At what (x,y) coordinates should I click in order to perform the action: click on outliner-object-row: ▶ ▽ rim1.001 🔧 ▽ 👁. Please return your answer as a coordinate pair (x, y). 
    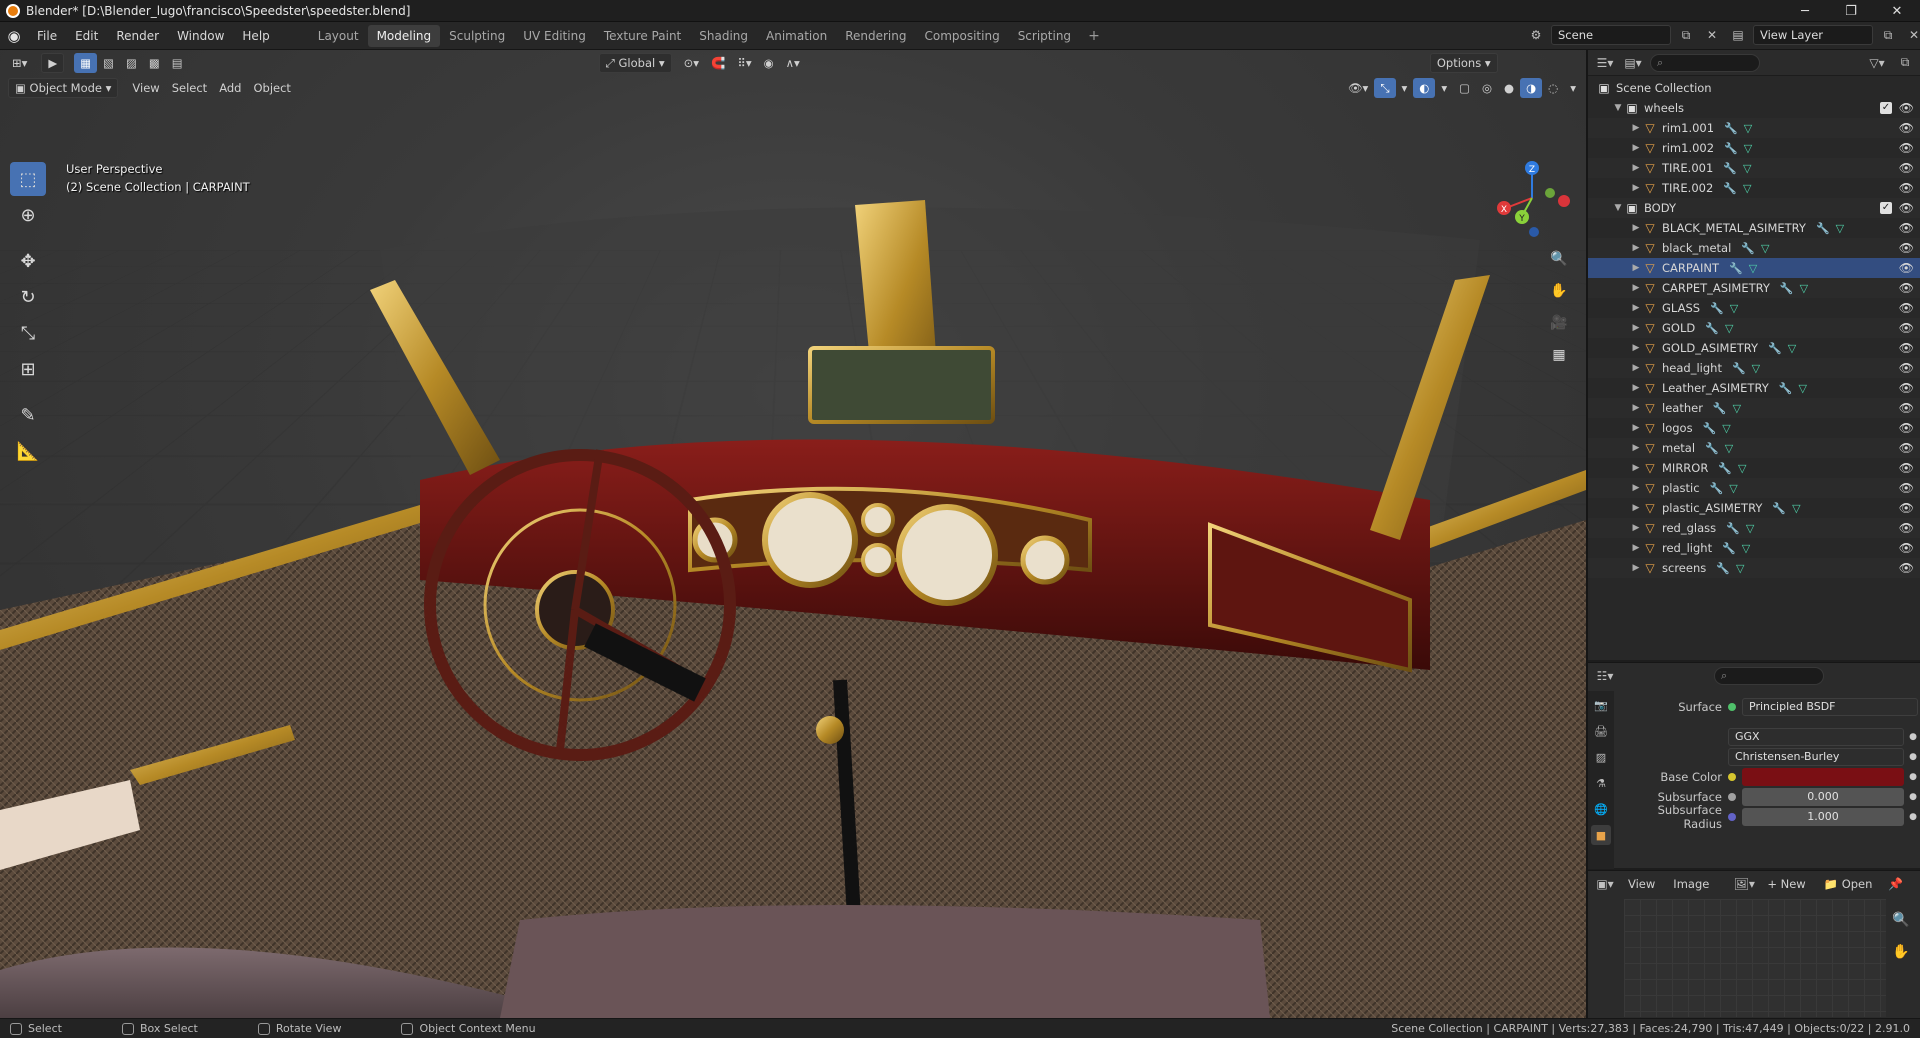
    Looking at the image, I should click on (1754, 128).